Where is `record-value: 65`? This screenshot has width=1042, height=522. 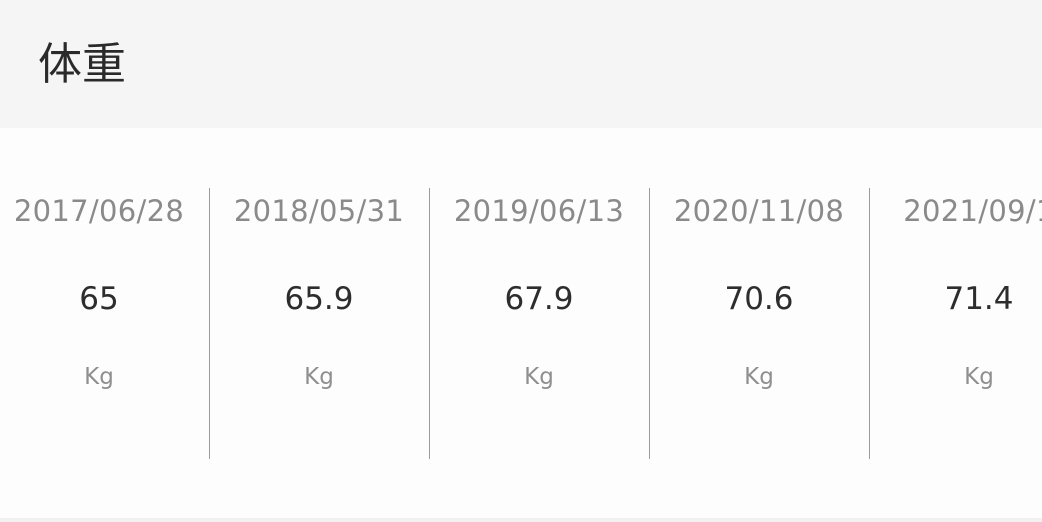 record-value: 65 is located at coordinates (99, 299).